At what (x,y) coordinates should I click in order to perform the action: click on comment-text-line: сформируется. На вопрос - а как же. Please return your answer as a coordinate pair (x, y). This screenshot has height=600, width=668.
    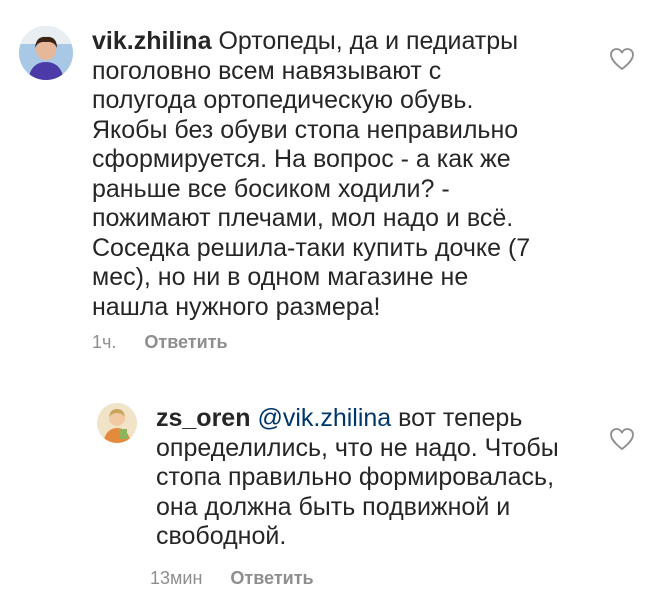
    Looking at the image, I should click on (301, 159).